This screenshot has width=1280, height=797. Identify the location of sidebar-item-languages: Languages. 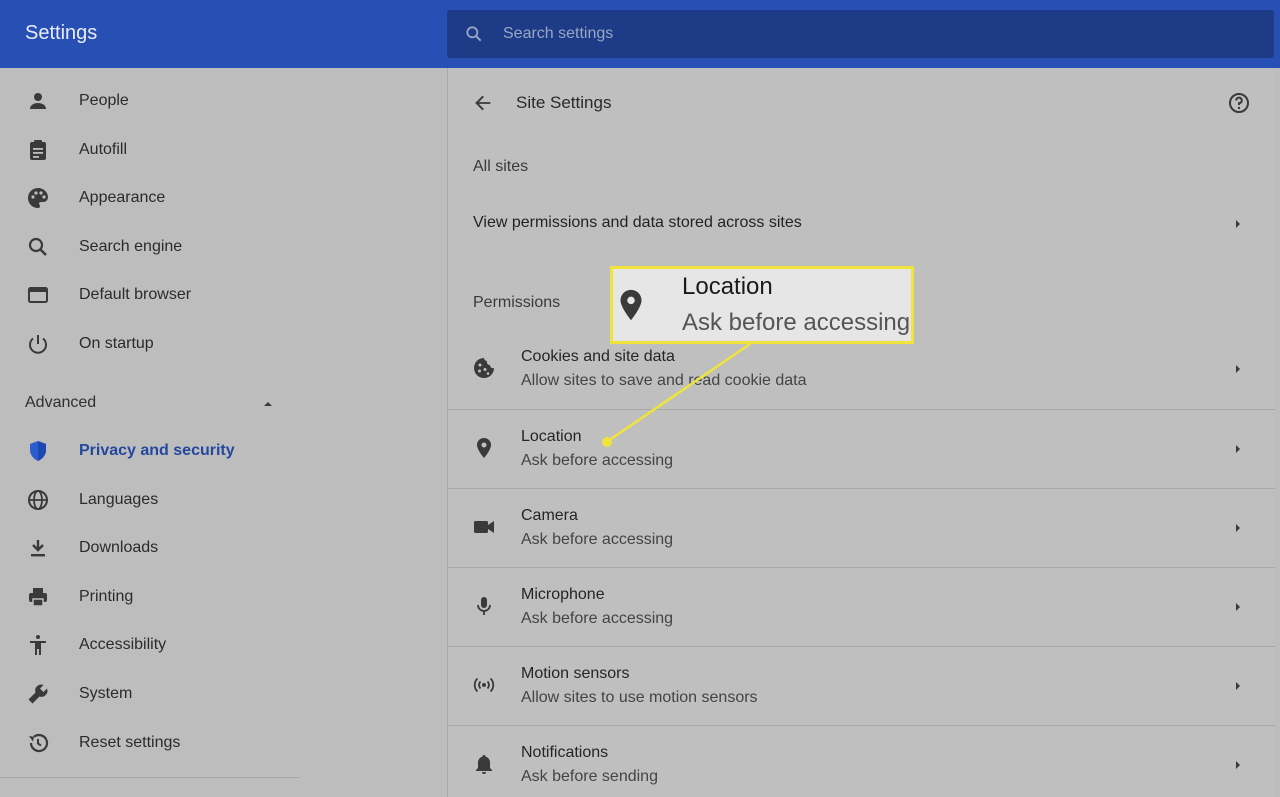
(150, 500).